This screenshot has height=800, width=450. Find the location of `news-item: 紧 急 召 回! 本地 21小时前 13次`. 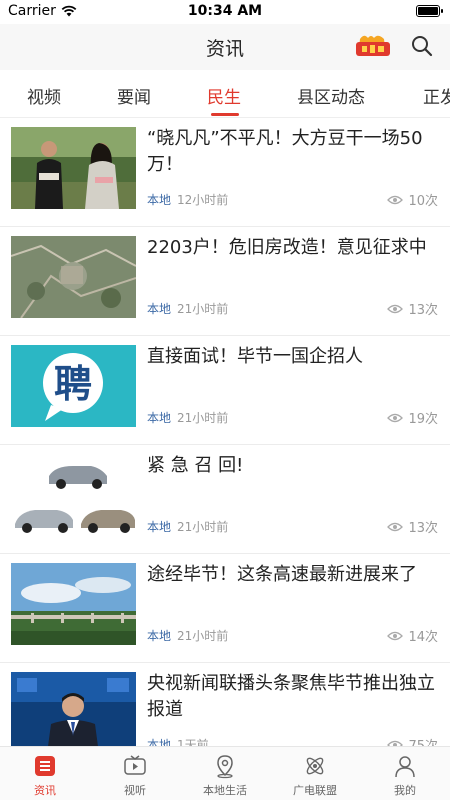

news-item: 紧 急 召 回! 本地 21小时前 13次 is located at coordinates (225, 499).